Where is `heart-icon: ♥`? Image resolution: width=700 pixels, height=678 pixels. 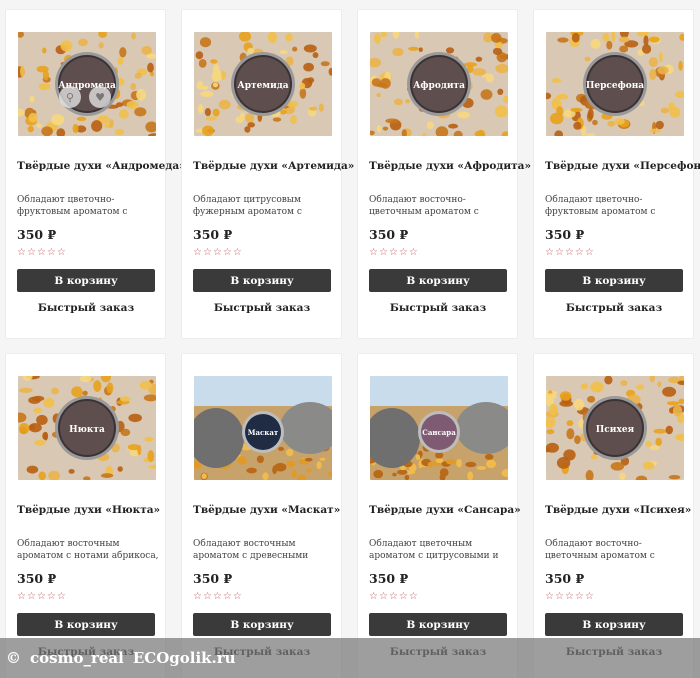
heart-icon: ♥ is located at coordinates (100, 97).